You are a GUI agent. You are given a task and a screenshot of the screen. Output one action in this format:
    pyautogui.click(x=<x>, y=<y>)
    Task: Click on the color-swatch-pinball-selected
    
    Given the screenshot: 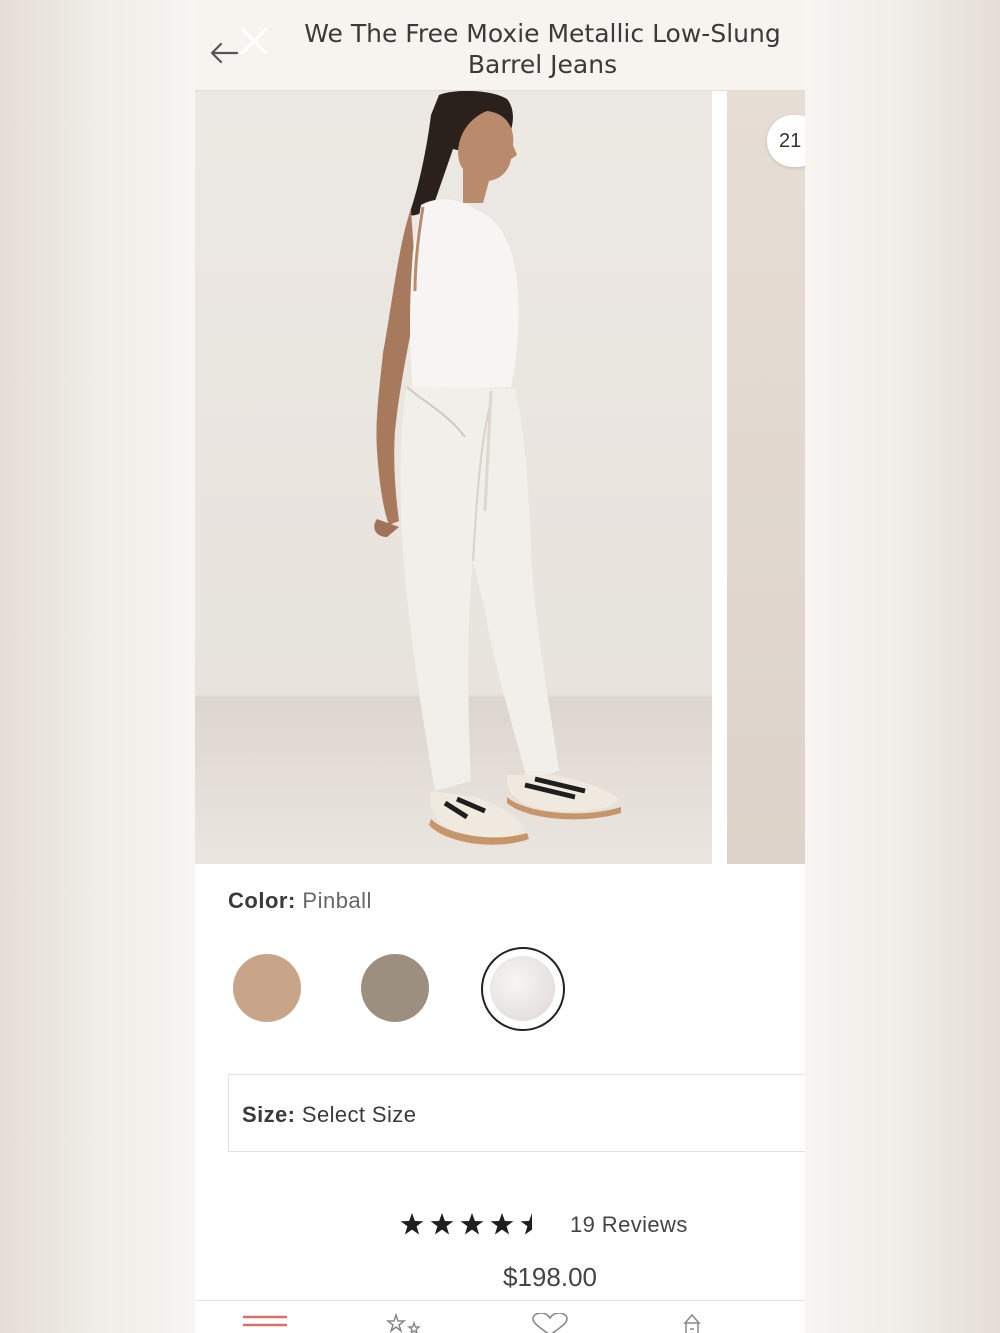 What is the action you would take?
    pyautogui.click(x=523, y=989)
    